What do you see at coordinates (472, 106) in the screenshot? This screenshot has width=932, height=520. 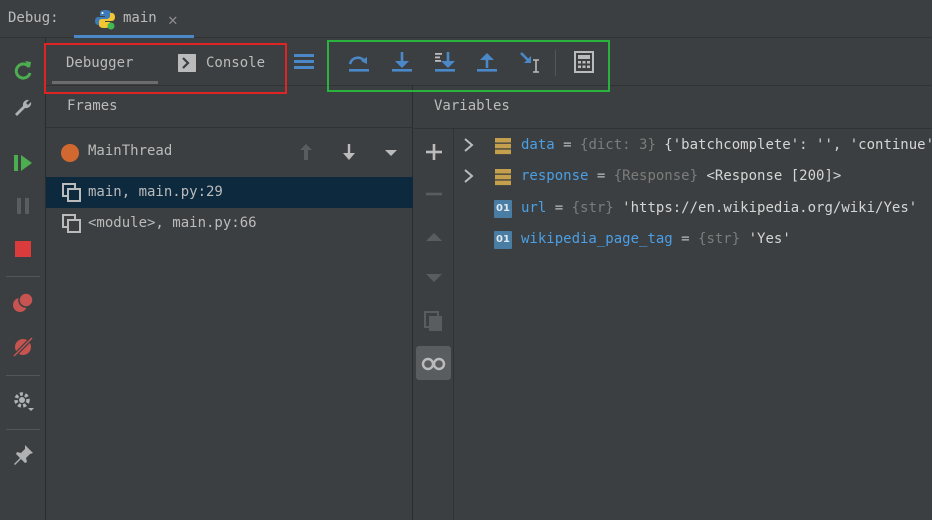 I see `variables-title: Variables` at bounding box center [472, 106].